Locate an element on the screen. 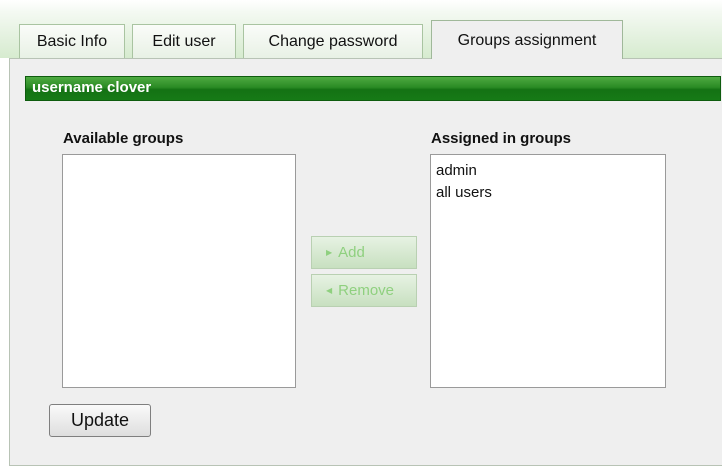 The height and width of the screenshot is (468, 722). remove-button-label: Remove is located at coordinates (366, 290).